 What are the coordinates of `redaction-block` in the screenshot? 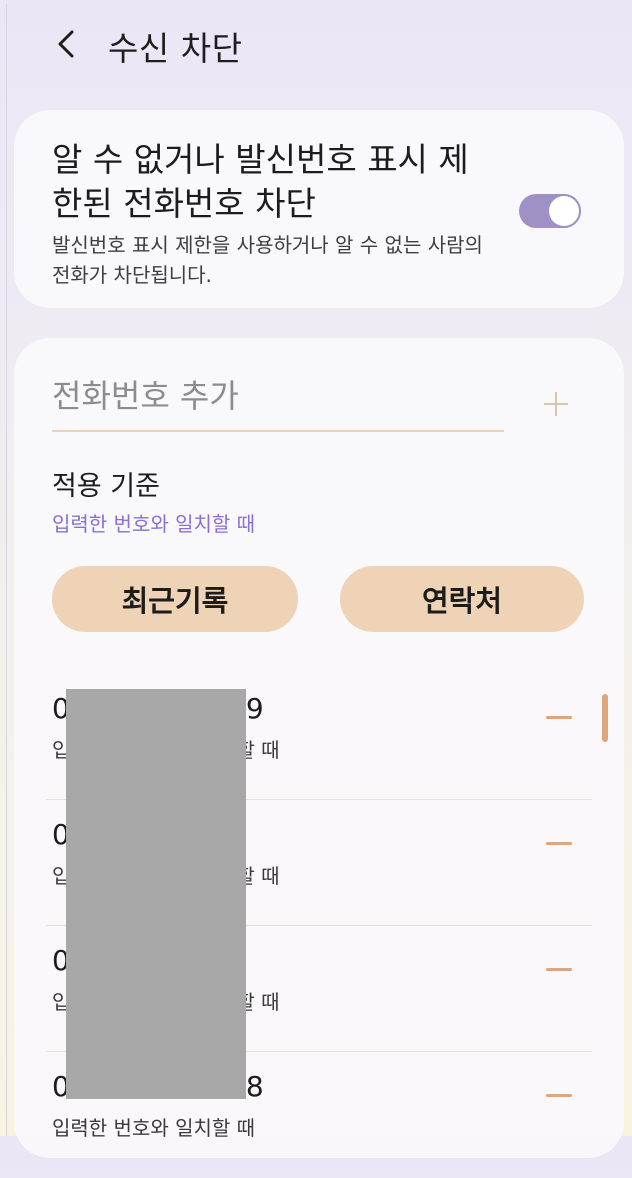 It's located at (156, 894).